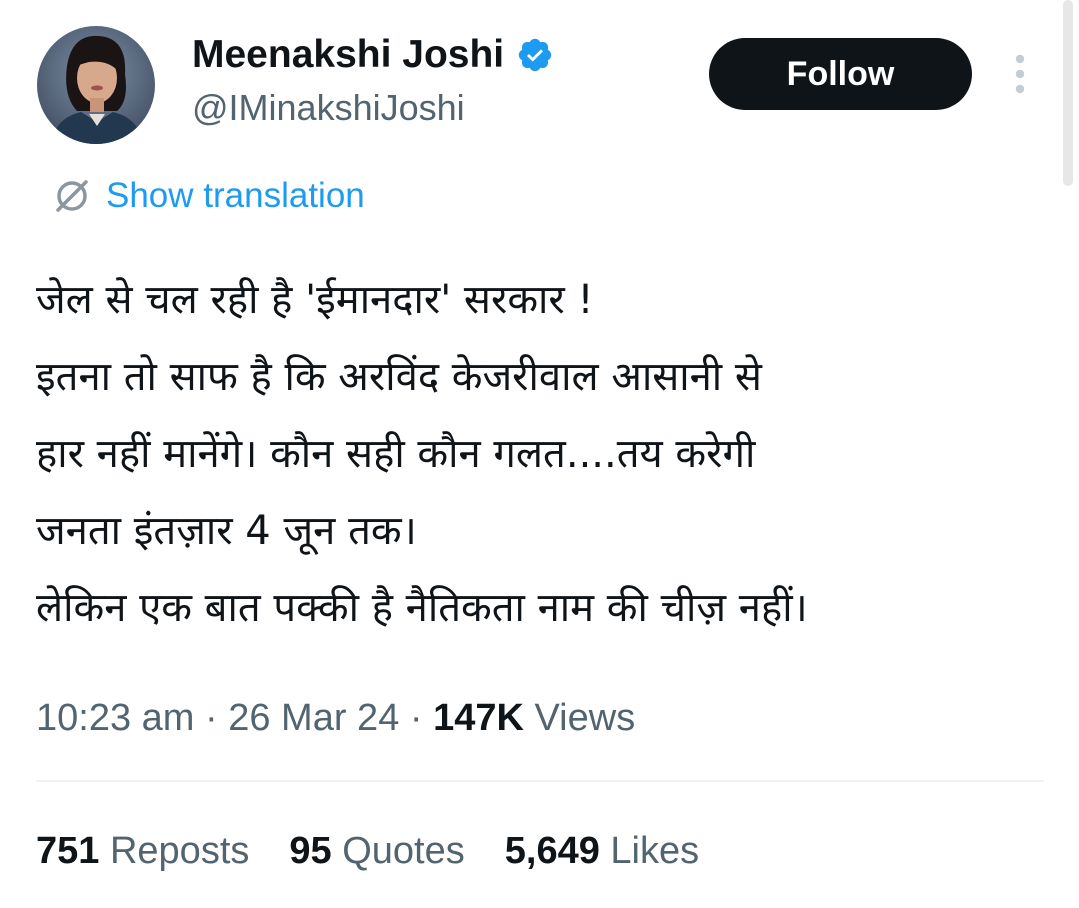 This screenshot has width=1079, height=908. What do you see at coordinates (226, 531) in the screenshot?
I see `tweet-line: जनता इंतज़ार 4 जून तक।` at bounding box center [226, 531].